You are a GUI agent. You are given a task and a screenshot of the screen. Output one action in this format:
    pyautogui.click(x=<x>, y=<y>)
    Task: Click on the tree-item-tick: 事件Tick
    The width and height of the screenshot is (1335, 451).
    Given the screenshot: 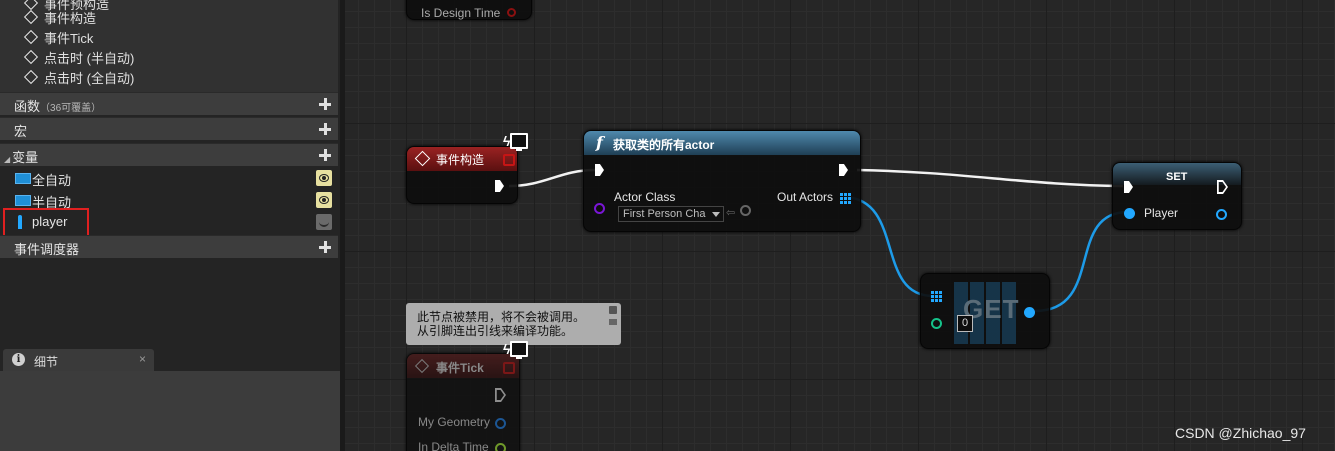 What is the action you would take?
    pyautogui.click(x=58, y=39)
    